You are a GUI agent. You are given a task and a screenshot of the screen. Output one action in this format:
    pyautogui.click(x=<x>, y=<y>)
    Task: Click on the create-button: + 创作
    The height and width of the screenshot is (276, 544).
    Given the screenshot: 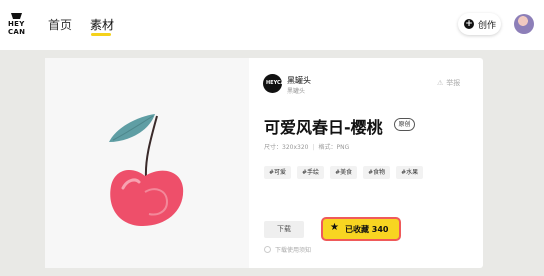 What is the action you would take?
    pyautogui.click(x=479, y=24)
    